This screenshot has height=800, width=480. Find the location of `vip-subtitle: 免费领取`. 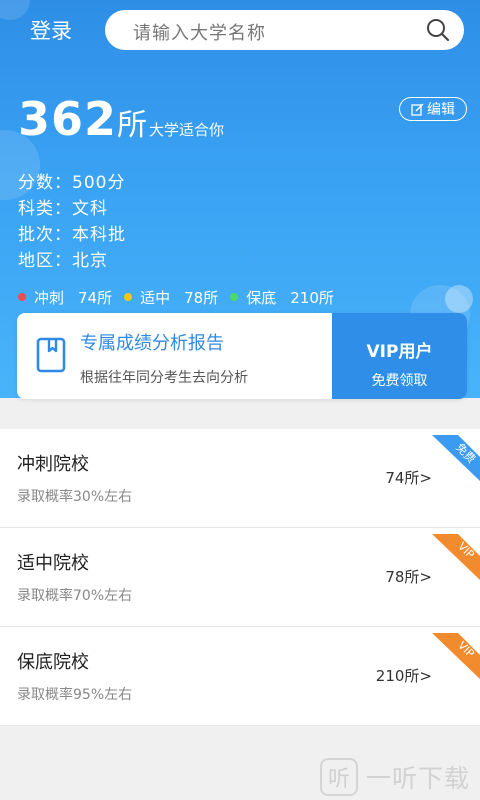

vip-subtitle: 免费领取 is located at coordinates (399, 381).